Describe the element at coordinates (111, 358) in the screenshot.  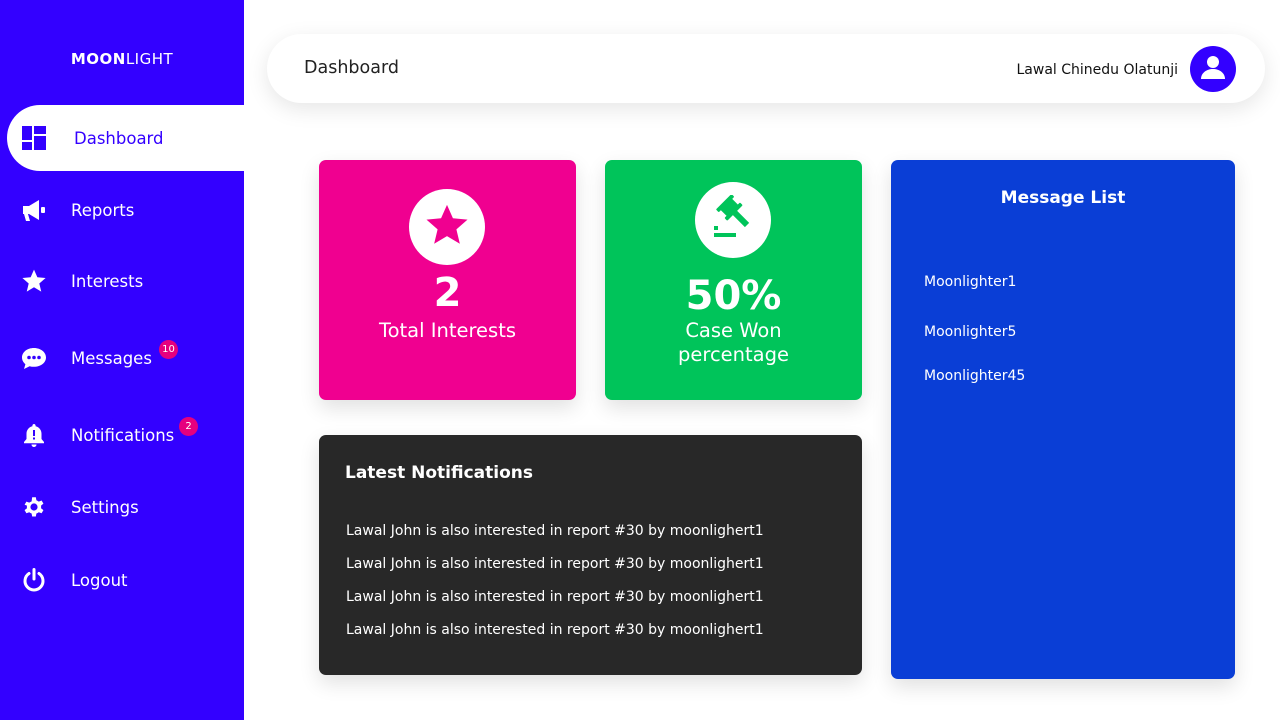
I see `sidebar-item-label: Messages` at that location.